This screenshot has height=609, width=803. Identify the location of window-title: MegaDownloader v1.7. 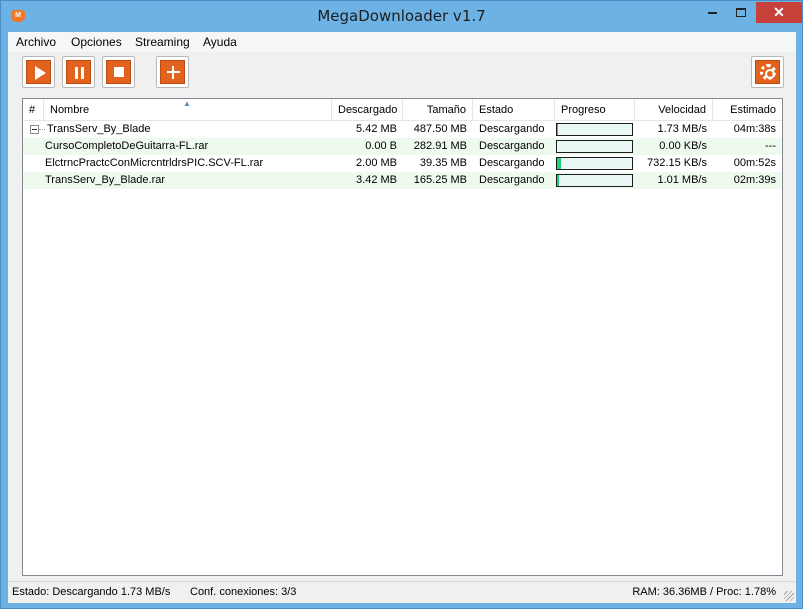
(401, 16).